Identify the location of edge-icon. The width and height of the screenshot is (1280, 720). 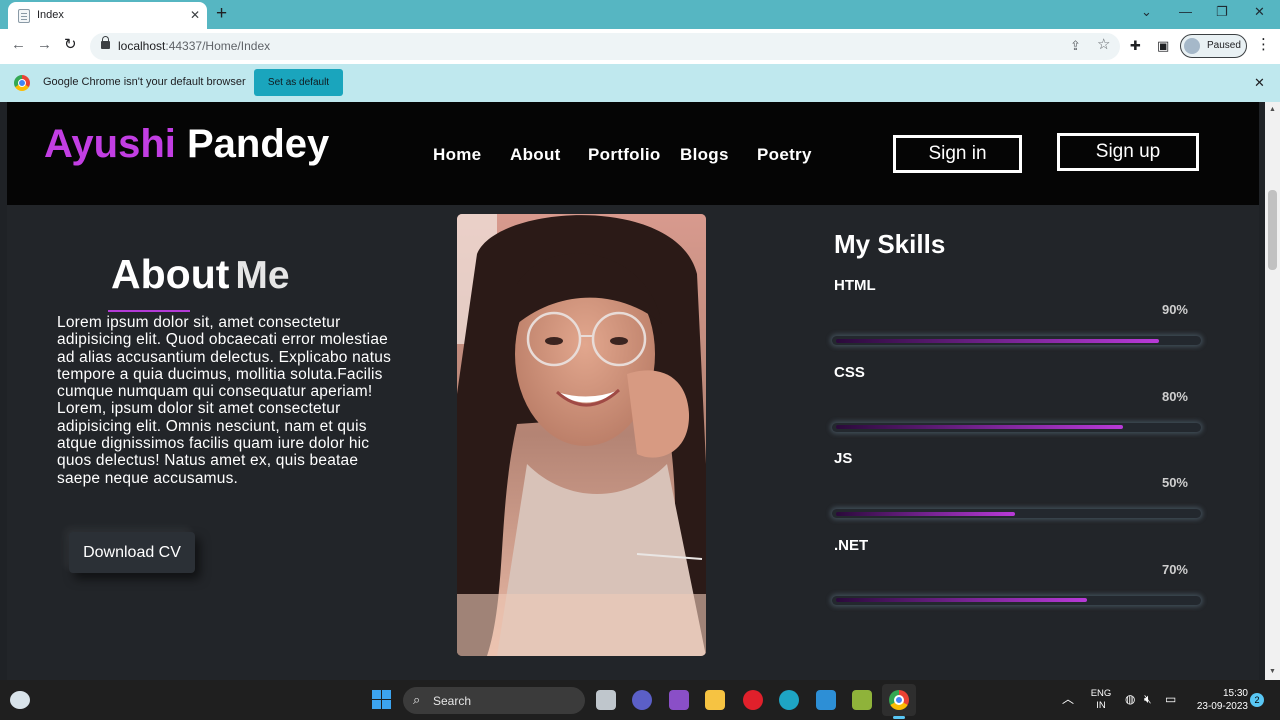
(789, 700).